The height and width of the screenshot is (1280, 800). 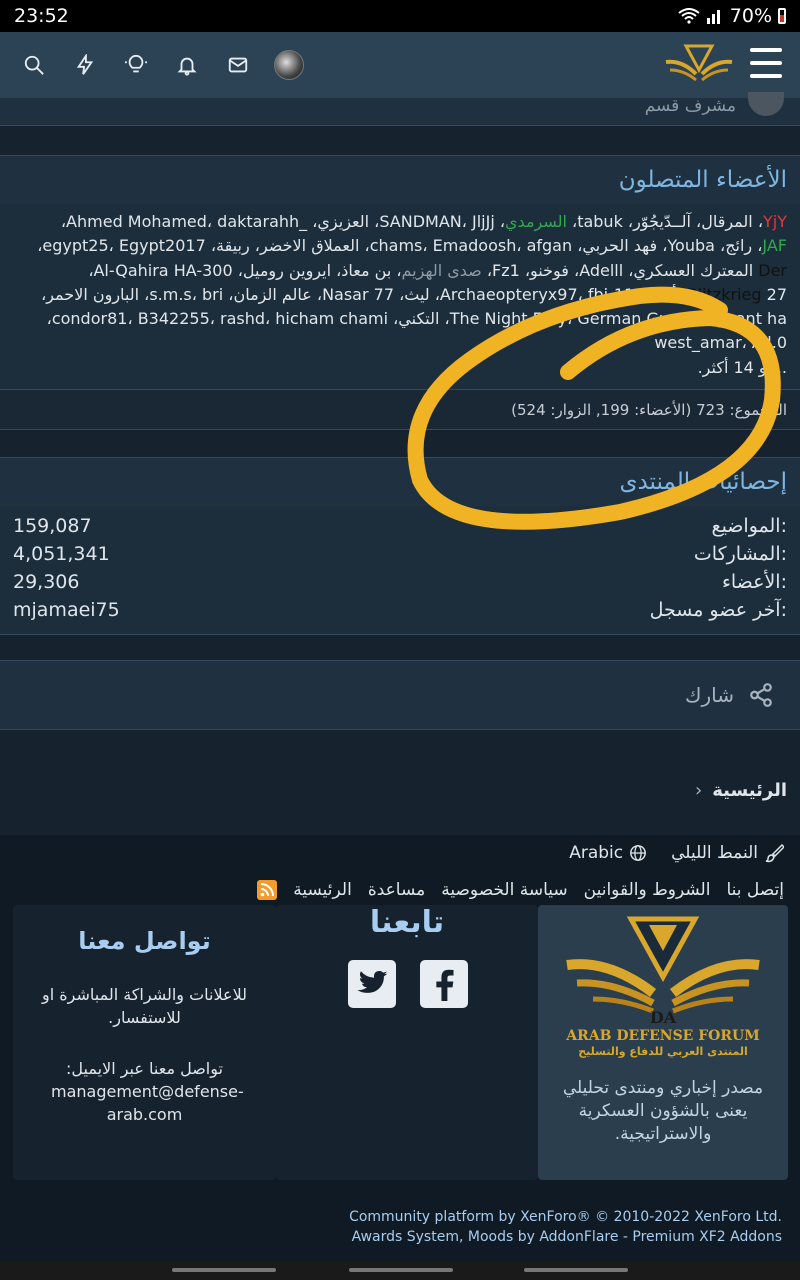 What do you see at coordinates (775, 221) in the screenshot?
I see `member-names: YjY` at bounding box center [775, 221].